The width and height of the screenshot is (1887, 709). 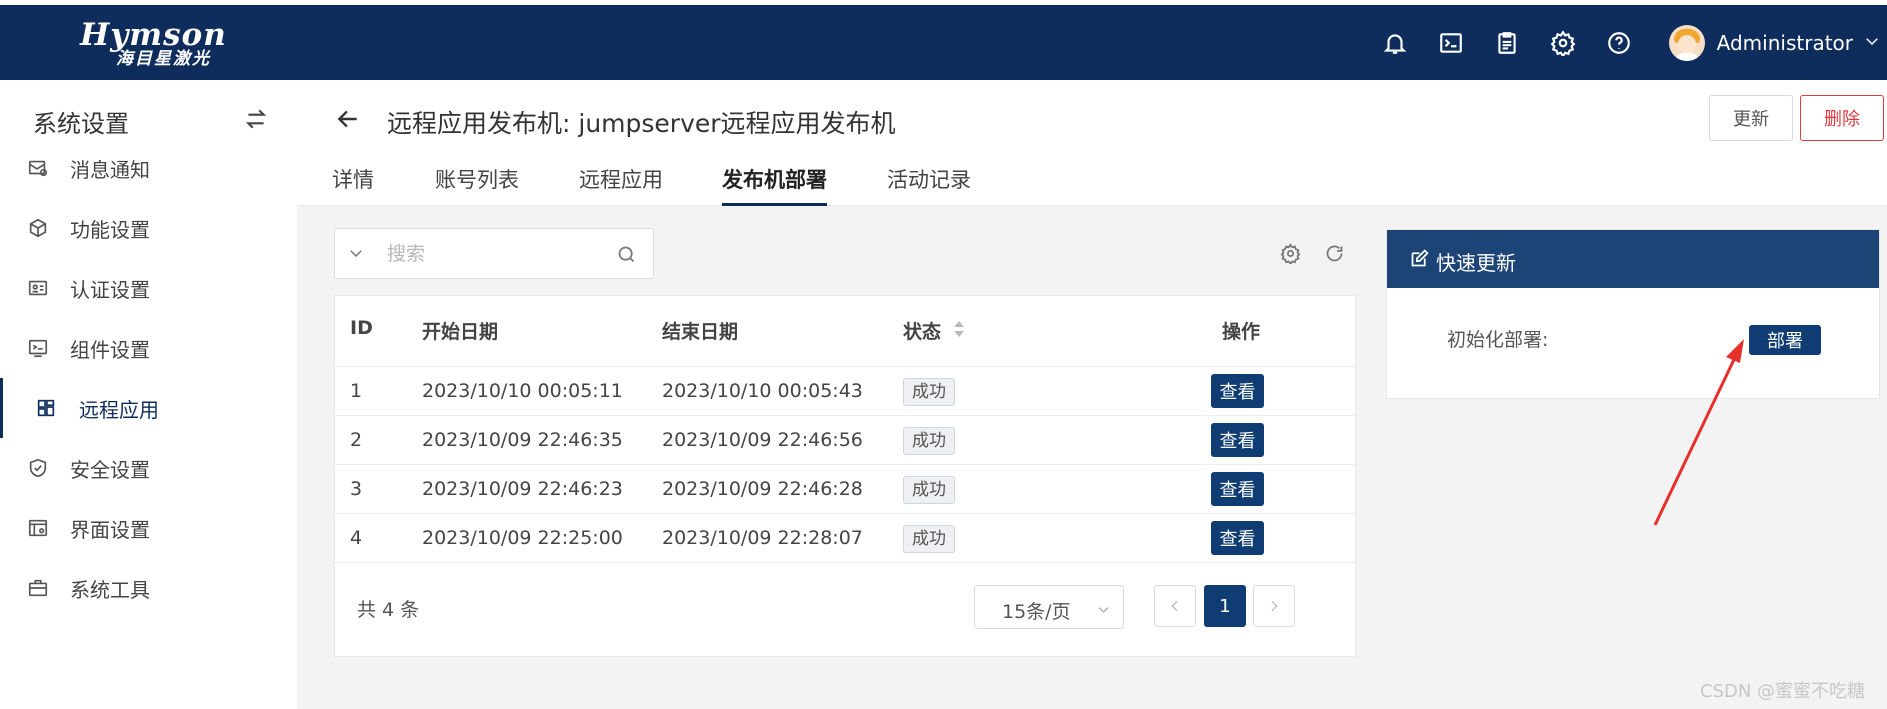 I want to click on cell-start: 2023/10/09 22:46:35, so click(x=522, y=440).